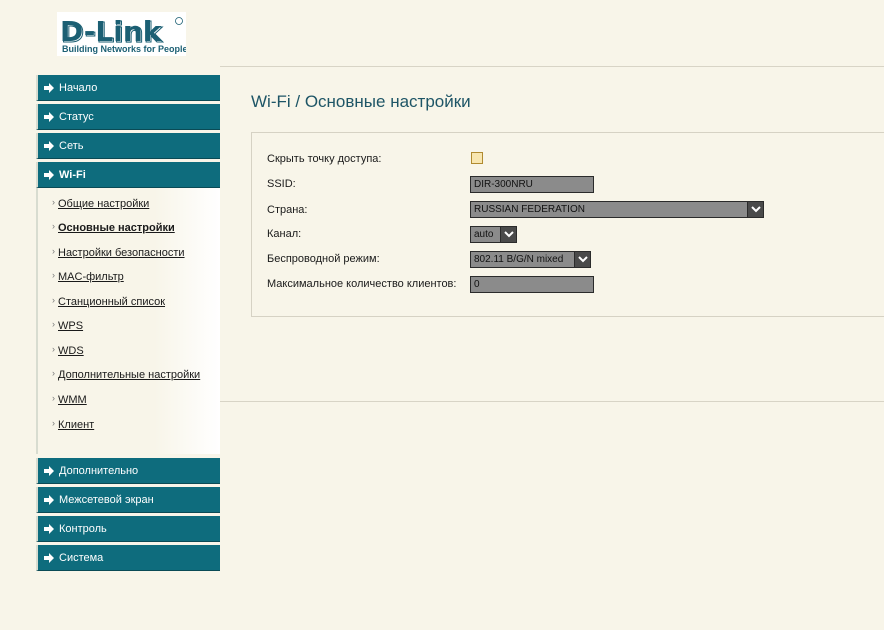 The image size is (884, 630). What do you see at coordinates (128, 146) in the screenshot?
I see `sidebar-item-network: Сеть` at bounding box center [128, 146].